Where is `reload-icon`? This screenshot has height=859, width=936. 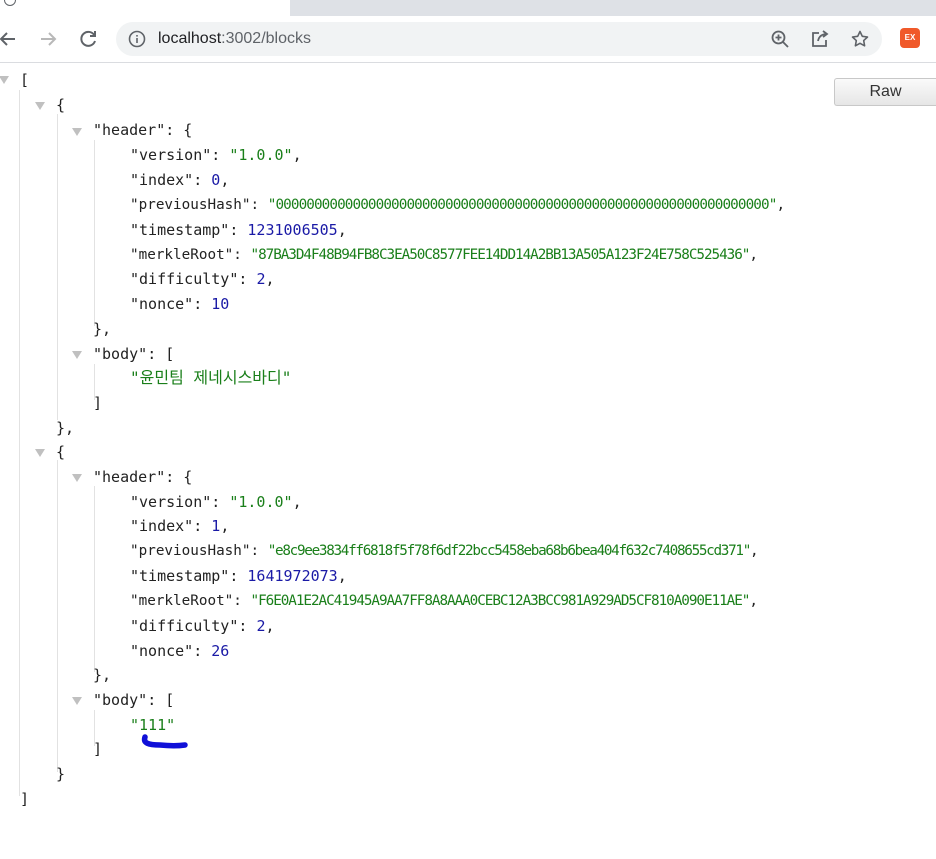
reload-icon is located at coordinates (88, 38).